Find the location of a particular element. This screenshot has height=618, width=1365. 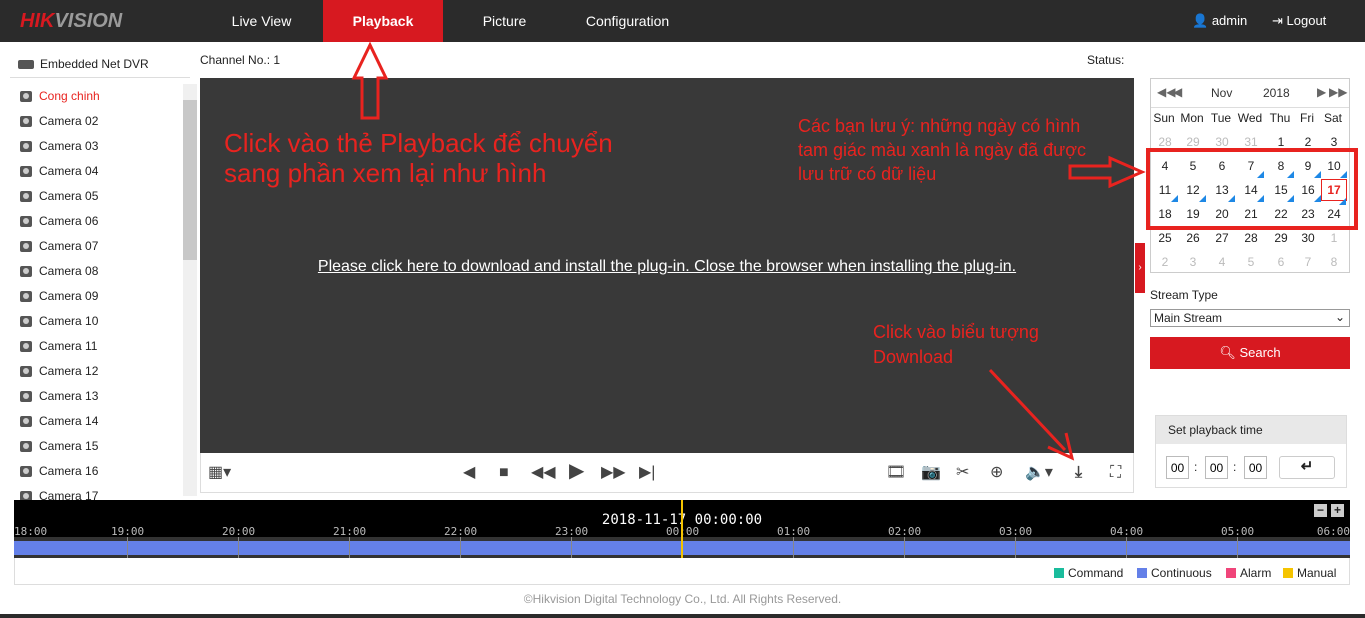

arrow-right-calendar is located at coordinates (1107, 172).